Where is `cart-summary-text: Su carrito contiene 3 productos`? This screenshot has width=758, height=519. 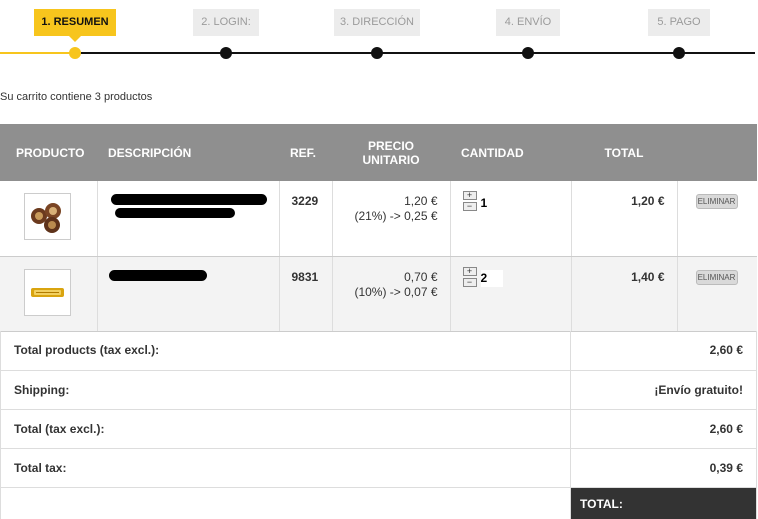
cart-summary-text: Su carrito contiene 3 productos is located at coordinates (76, 97).